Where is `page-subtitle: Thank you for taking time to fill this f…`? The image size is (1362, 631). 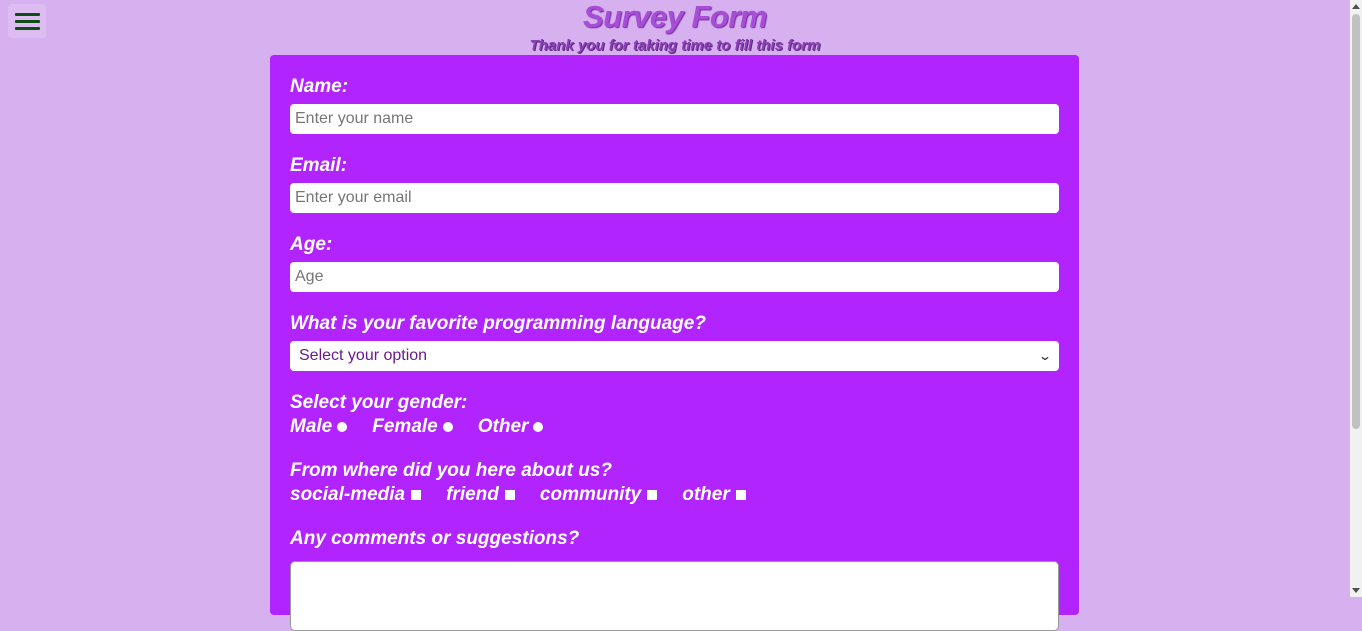 page-subtitle: Thank you for taking time to fill this f… is located at coordinates (675, 45).